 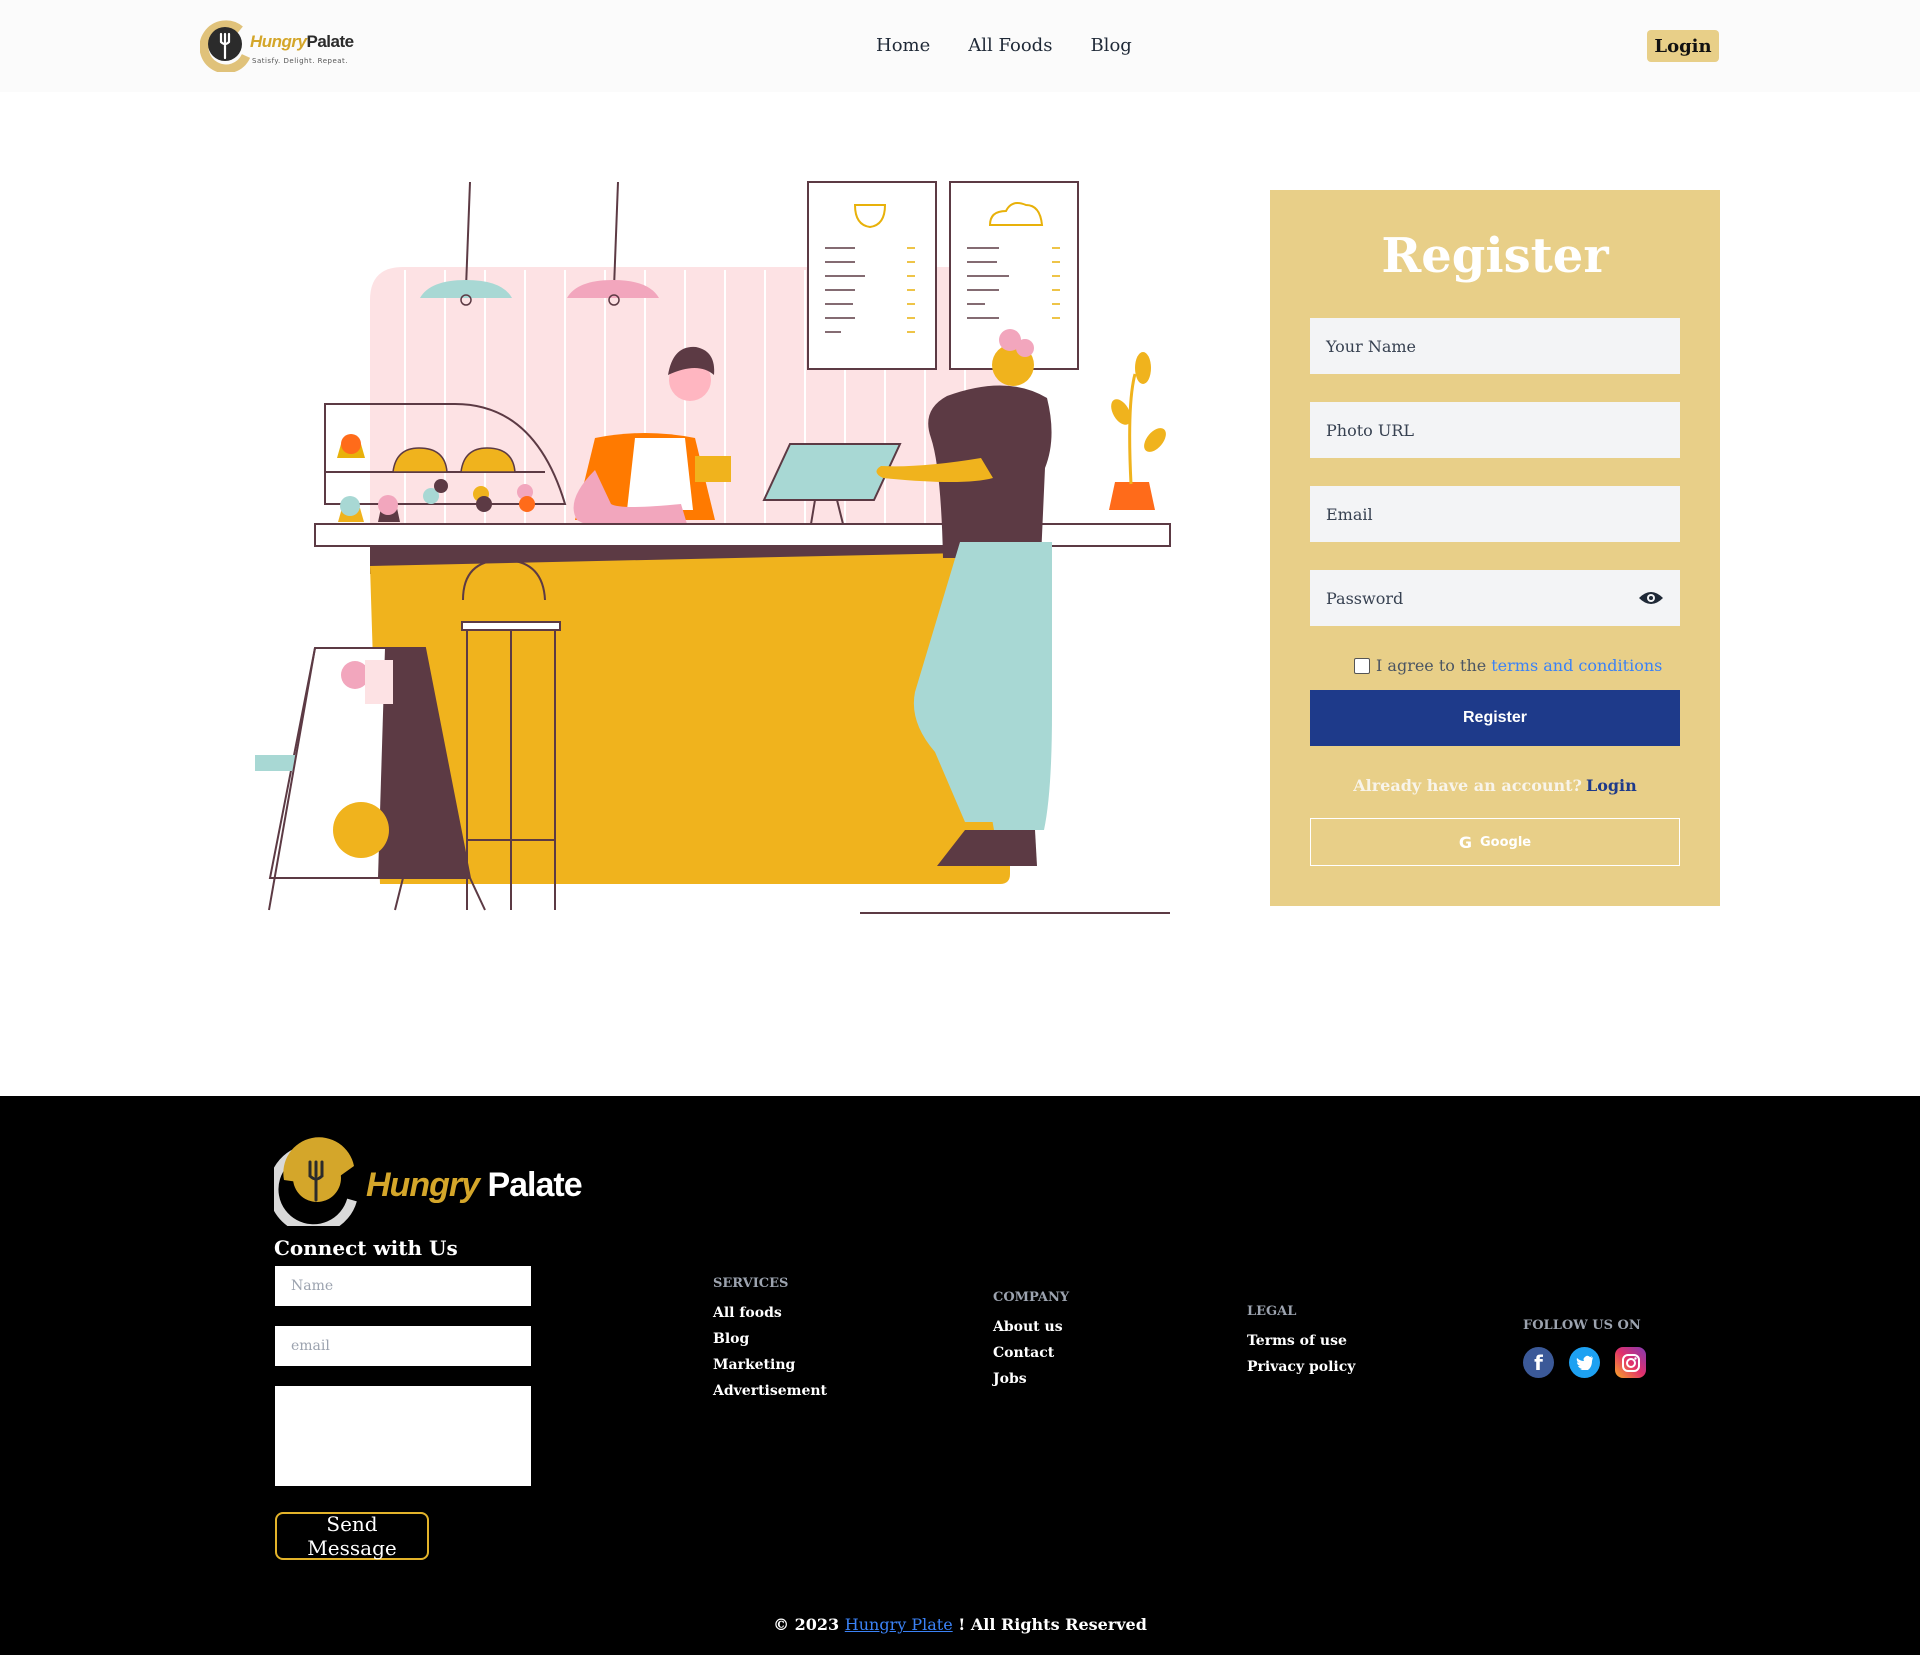 I want to click on copyright-link: Hungry Plate, so click(x=899, y=1624).